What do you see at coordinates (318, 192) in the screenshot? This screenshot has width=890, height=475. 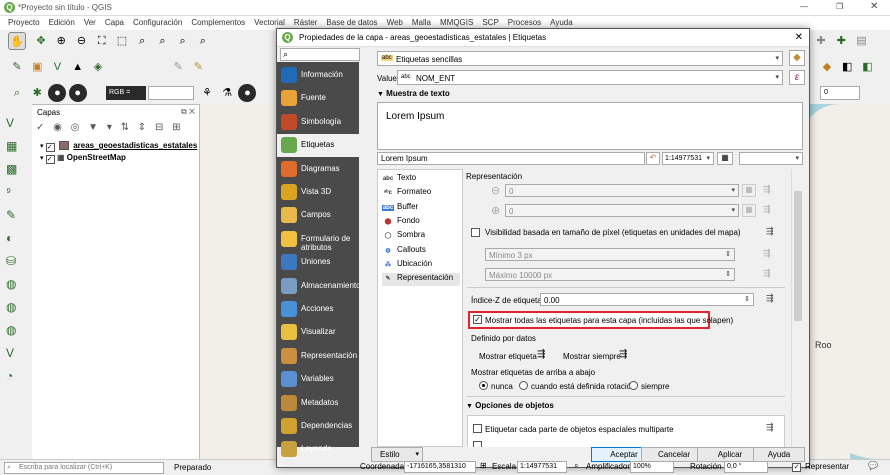 I see `sidebar-item-vista-3d: Vista 3D` at bounding box center [318, 192].